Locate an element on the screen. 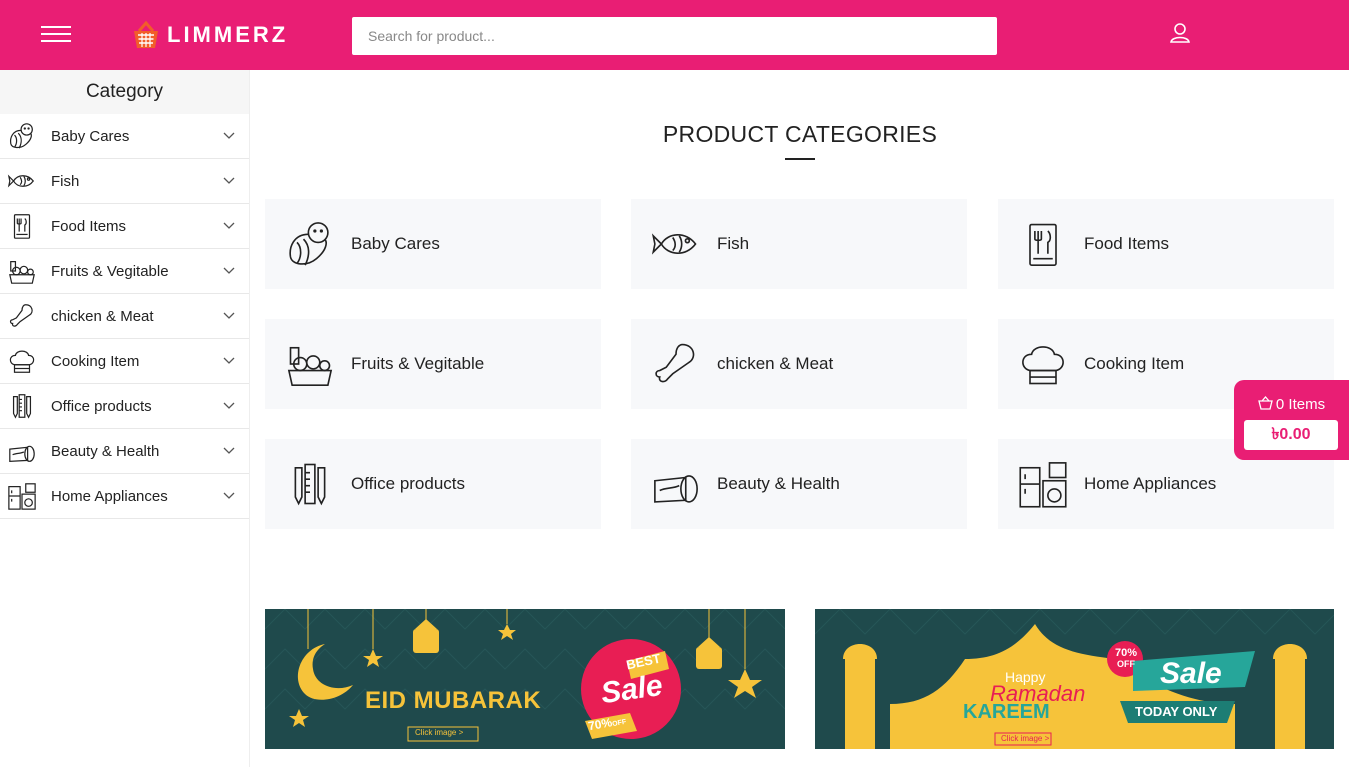 The image size is (1349, 767). sidebar-item-chicken-meat: chicken & Meat is located at coordinates (124, 316).